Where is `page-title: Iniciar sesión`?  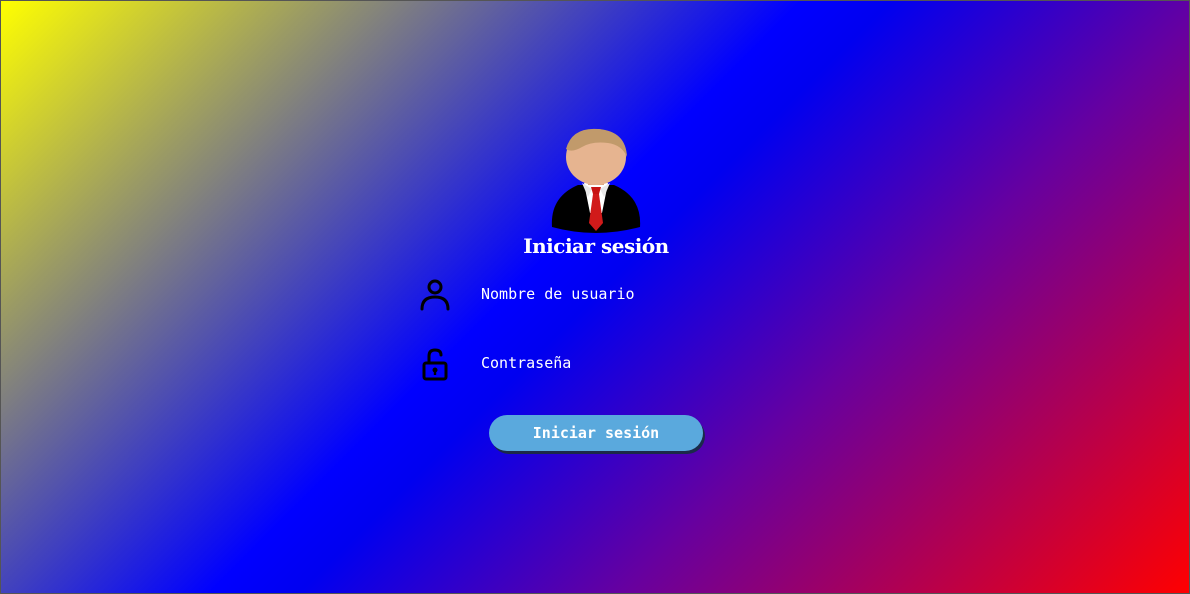 page-title: Iniciar sesión is located at coordinates (596, 246).